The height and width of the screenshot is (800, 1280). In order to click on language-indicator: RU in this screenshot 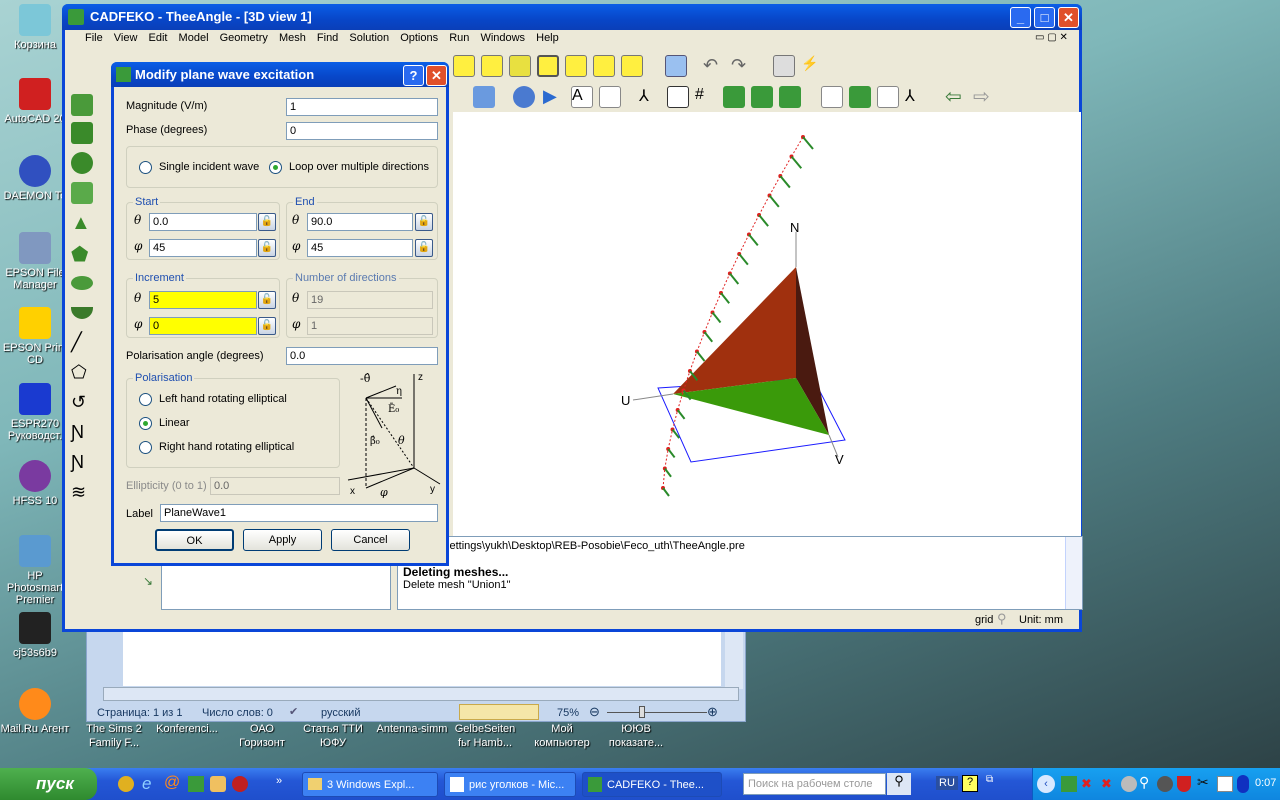, I will do `click(947, 783)`.